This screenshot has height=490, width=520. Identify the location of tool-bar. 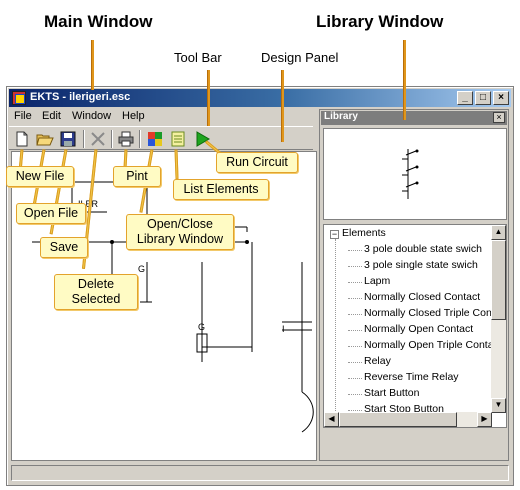
(161, 138).